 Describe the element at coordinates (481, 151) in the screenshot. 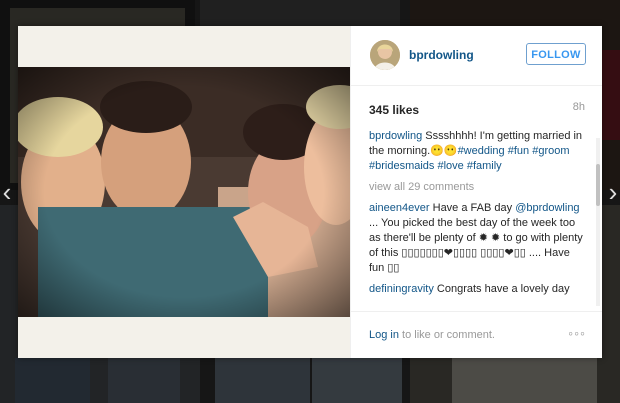

I see `hashtag-link: #wedding` at that location.